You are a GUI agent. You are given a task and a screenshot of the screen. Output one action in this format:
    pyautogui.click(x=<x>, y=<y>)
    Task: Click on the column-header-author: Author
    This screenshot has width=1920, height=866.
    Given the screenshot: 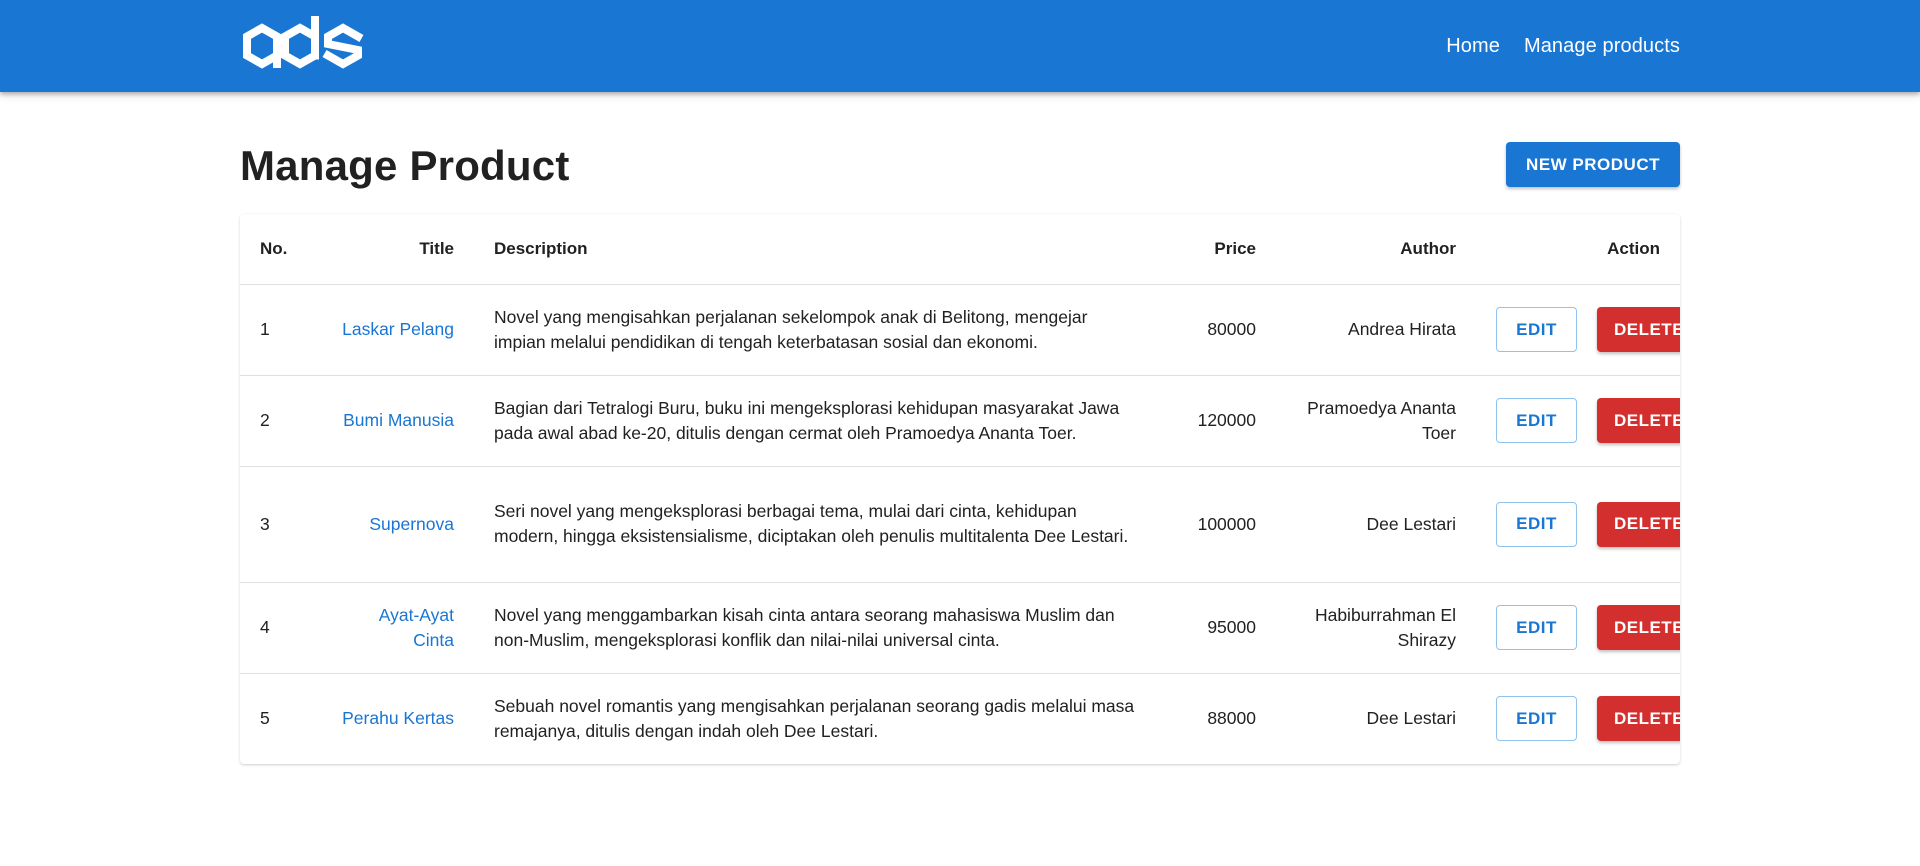 What is the action you would take?
    pyautogui.click(x=1376, y=249)
    